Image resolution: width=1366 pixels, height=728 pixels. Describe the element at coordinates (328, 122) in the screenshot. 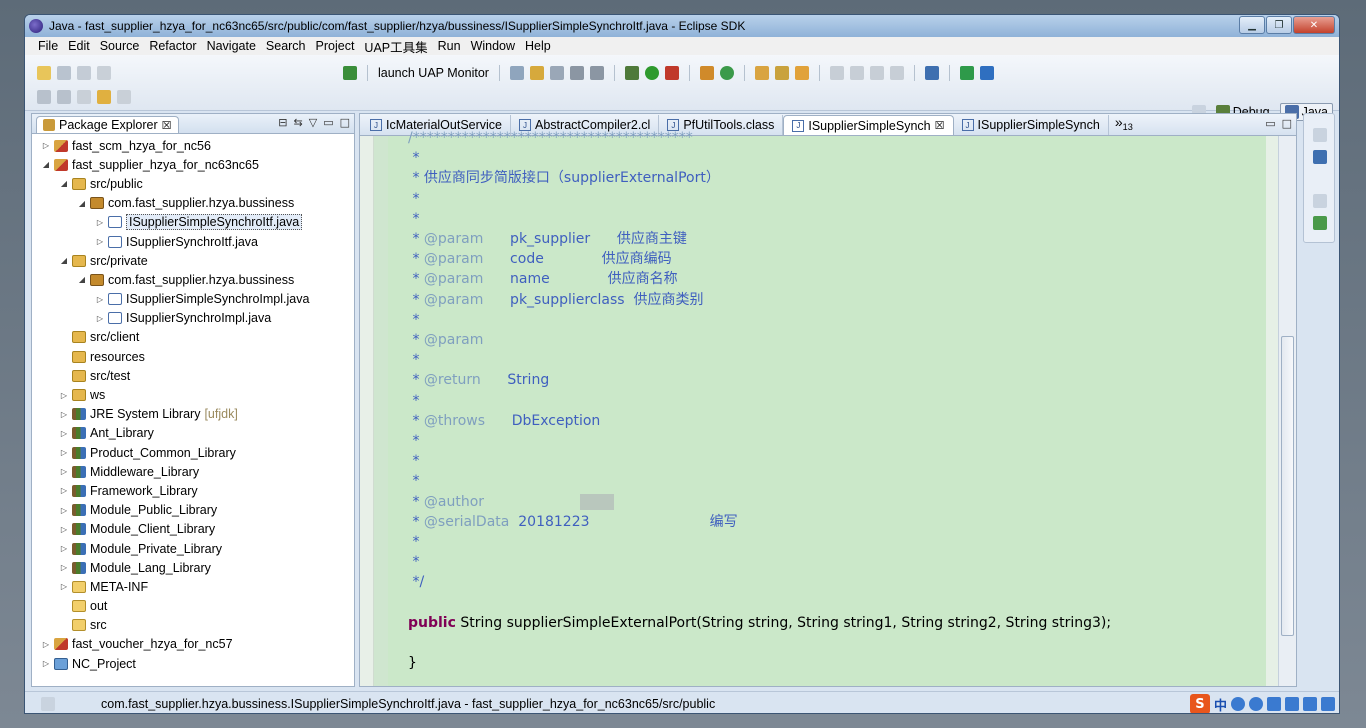

I see `minimize-view-icon: ▭` at that location.